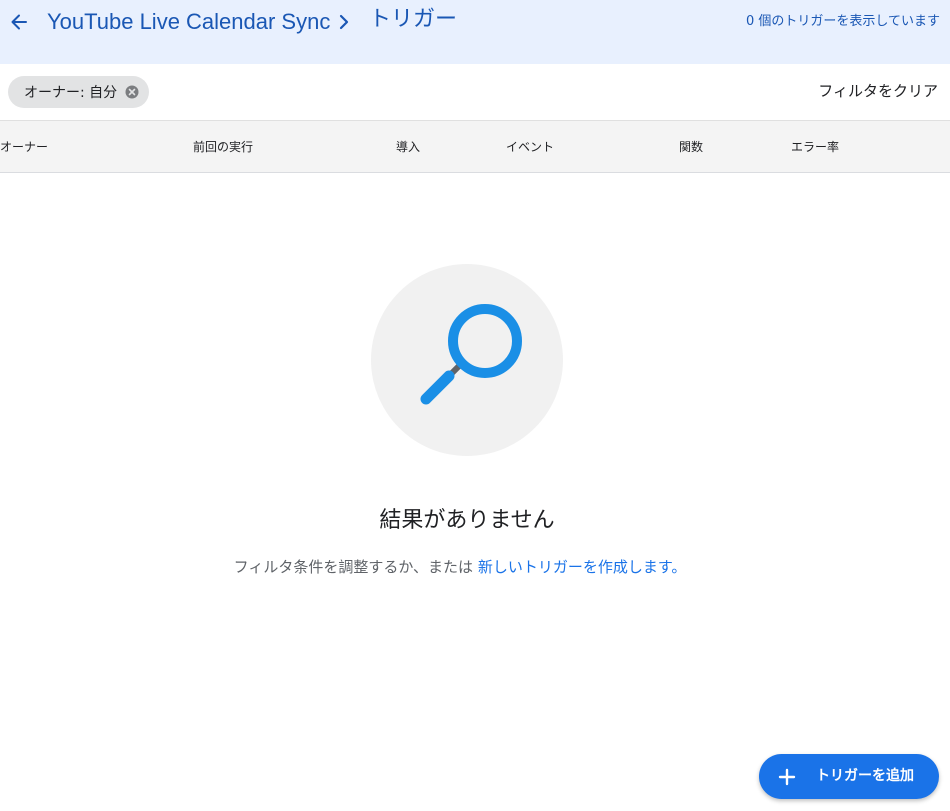 The height and width of the screenshot is (811, 950). I want to click on empty-state-illustration, so click(467, 360).